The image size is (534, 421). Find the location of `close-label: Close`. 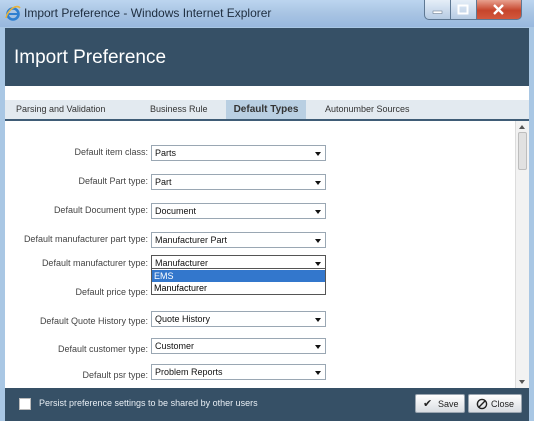

close-label: Close is located at coordinates (503, 404).